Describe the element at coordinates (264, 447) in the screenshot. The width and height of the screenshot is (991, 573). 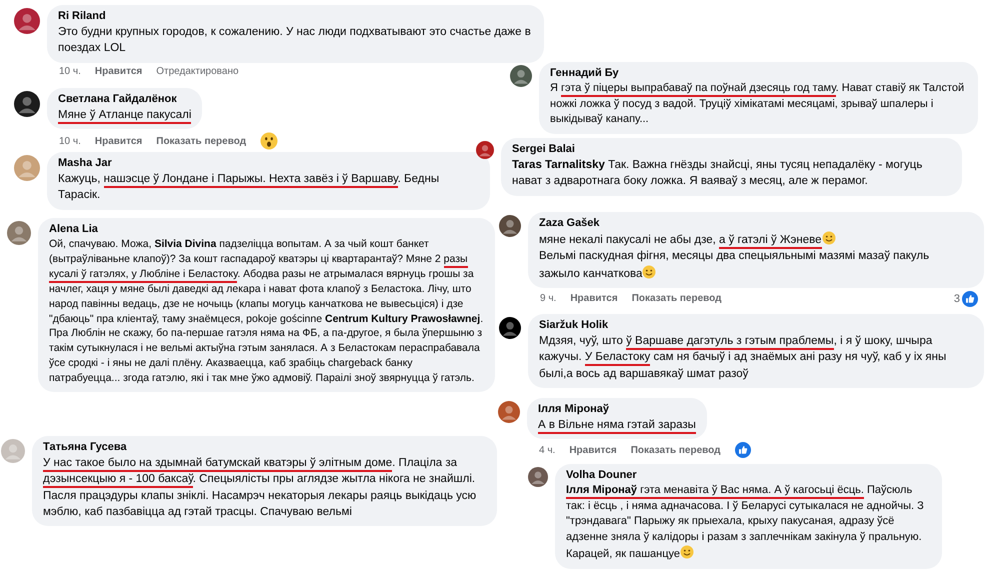
I see `author-name: Татьяна Гусева` at that location.